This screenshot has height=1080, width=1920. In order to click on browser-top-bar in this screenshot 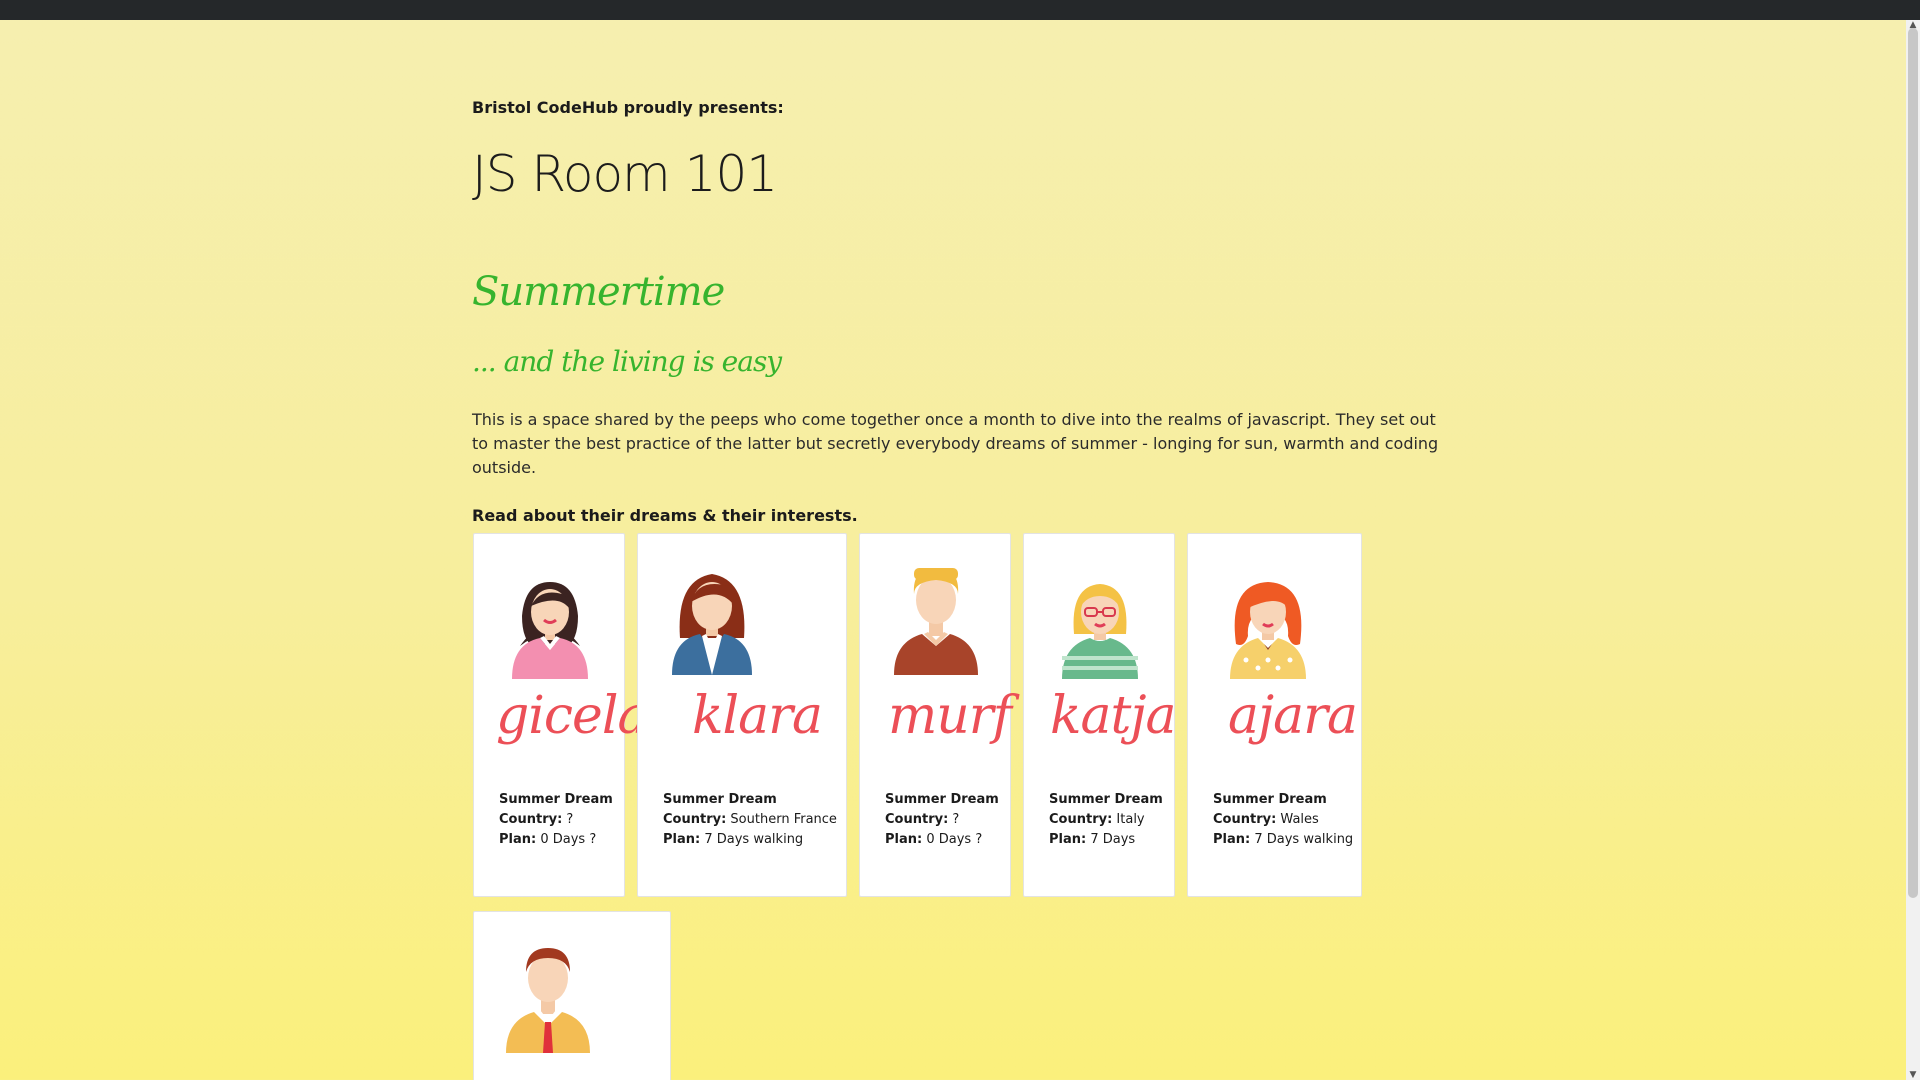, I will do `click(960, 10)`.